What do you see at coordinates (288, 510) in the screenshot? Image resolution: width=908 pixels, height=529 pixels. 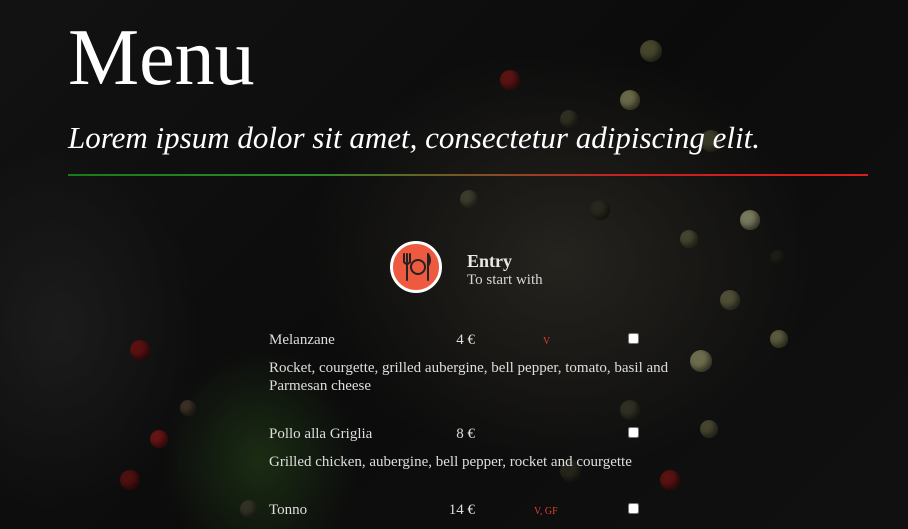 I see `item-name: Tonno` at bounding box center [288, 510].